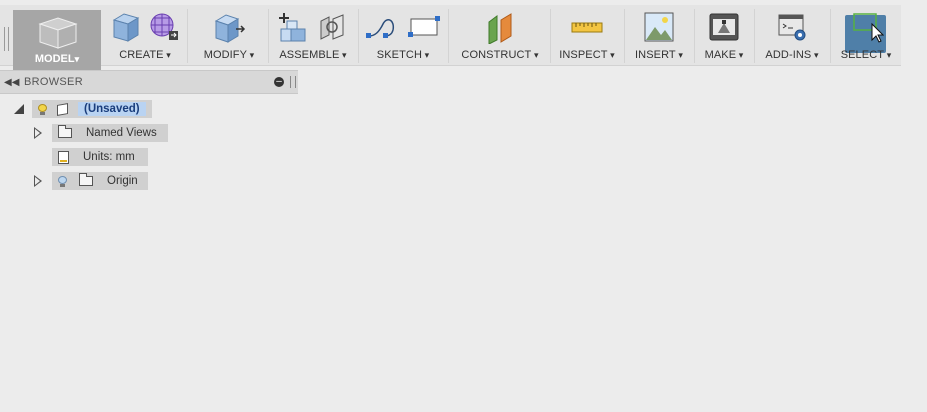  Describe the element at coordinates (724, 27) in the screenshot. I see `3d-print-icon` at that location.